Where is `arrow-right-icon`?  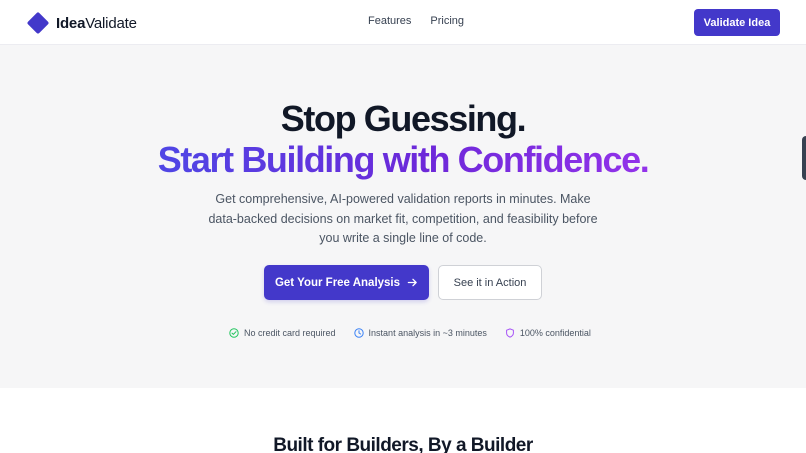
arrow-right-icon is located at coordinates (412, 282).